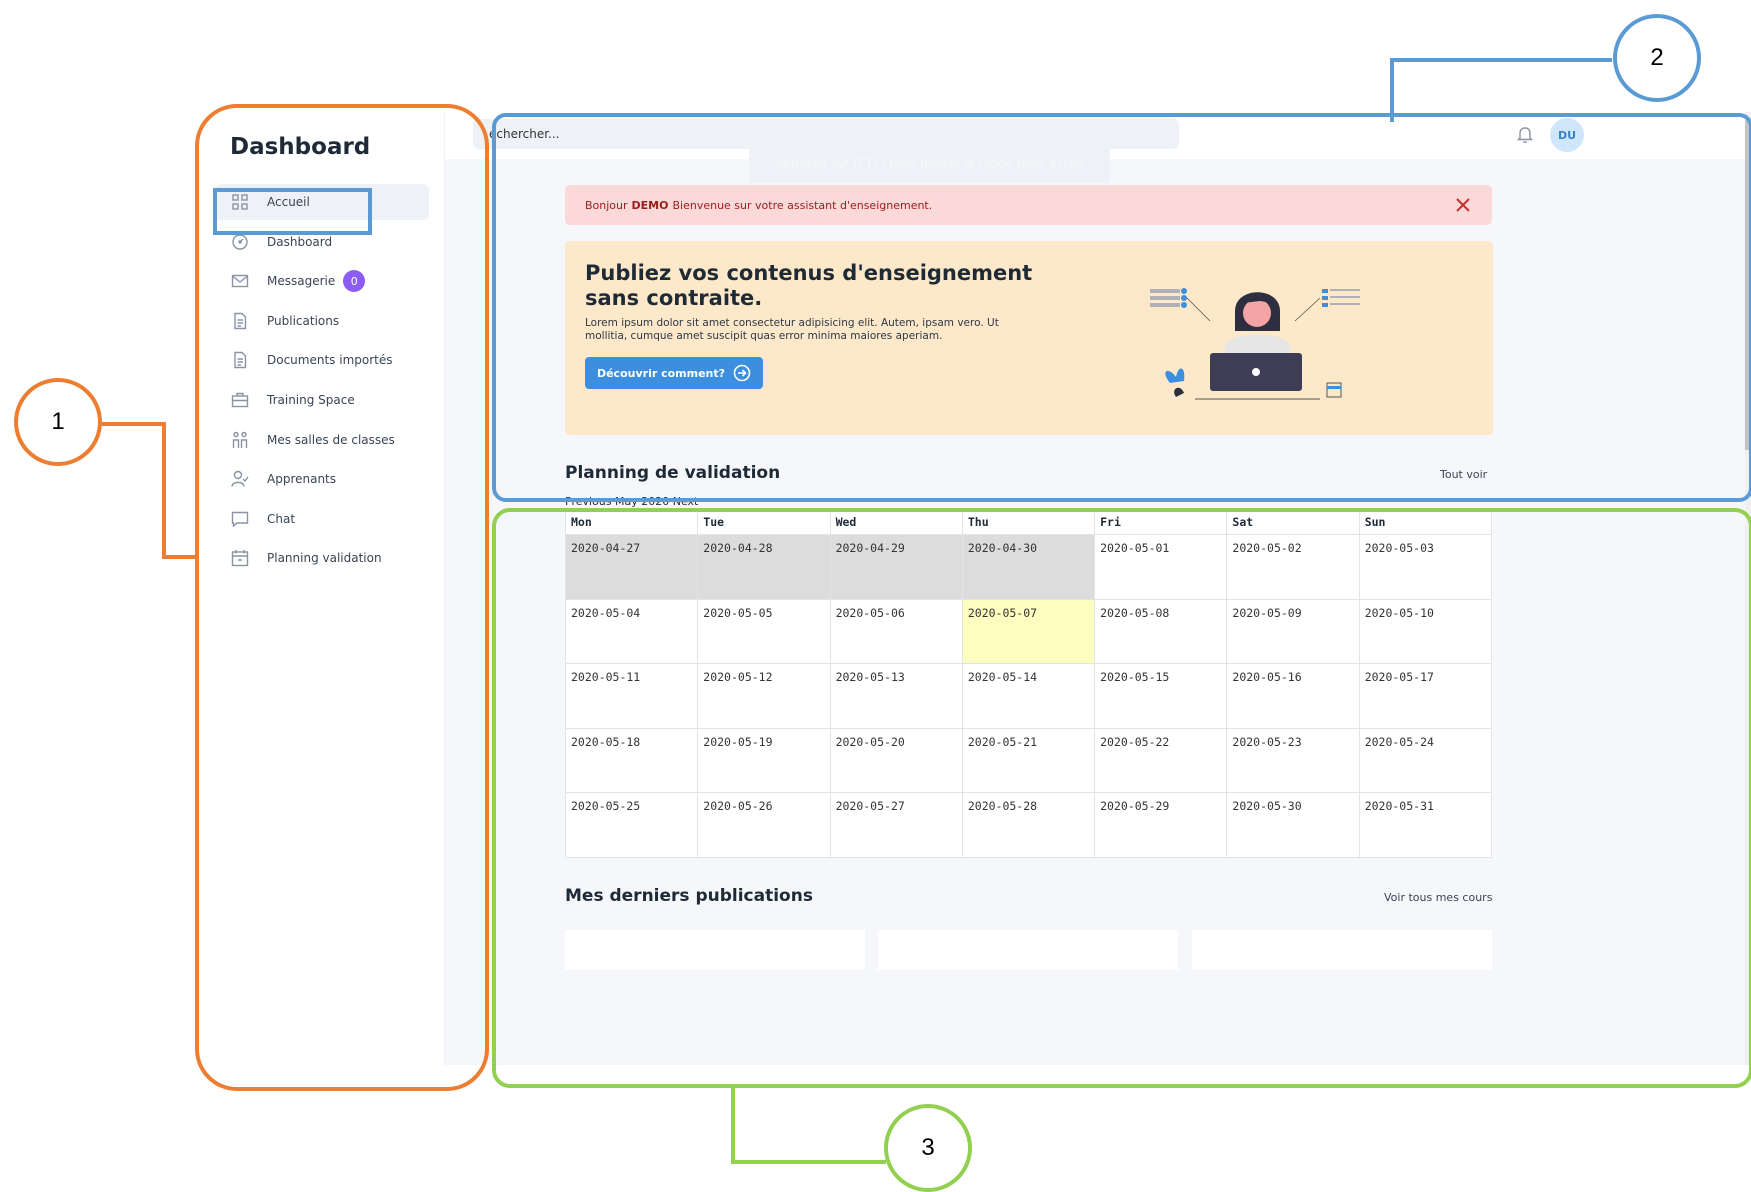 The width and height of the screenshot is (1751, 1192). What do you see at coordinates (1425, 696) in the screenshot?
I see `calendar-day-cell: 2020-05-17` at bounding box center [1425, 696].